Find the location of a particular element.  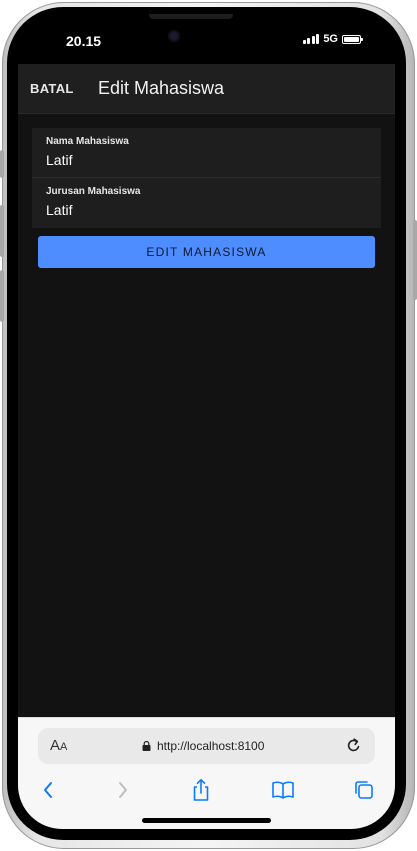

name-field-label: Nama Mahasiswa is located at coordinates (87, 141).